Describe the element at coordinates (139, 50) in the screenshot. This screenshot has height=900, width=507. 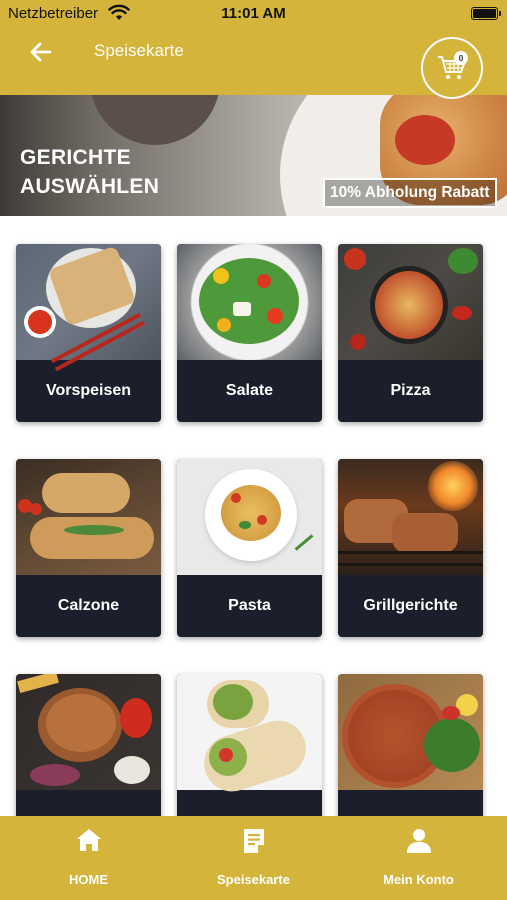
I see `page-title: Speisekarte` at that location.